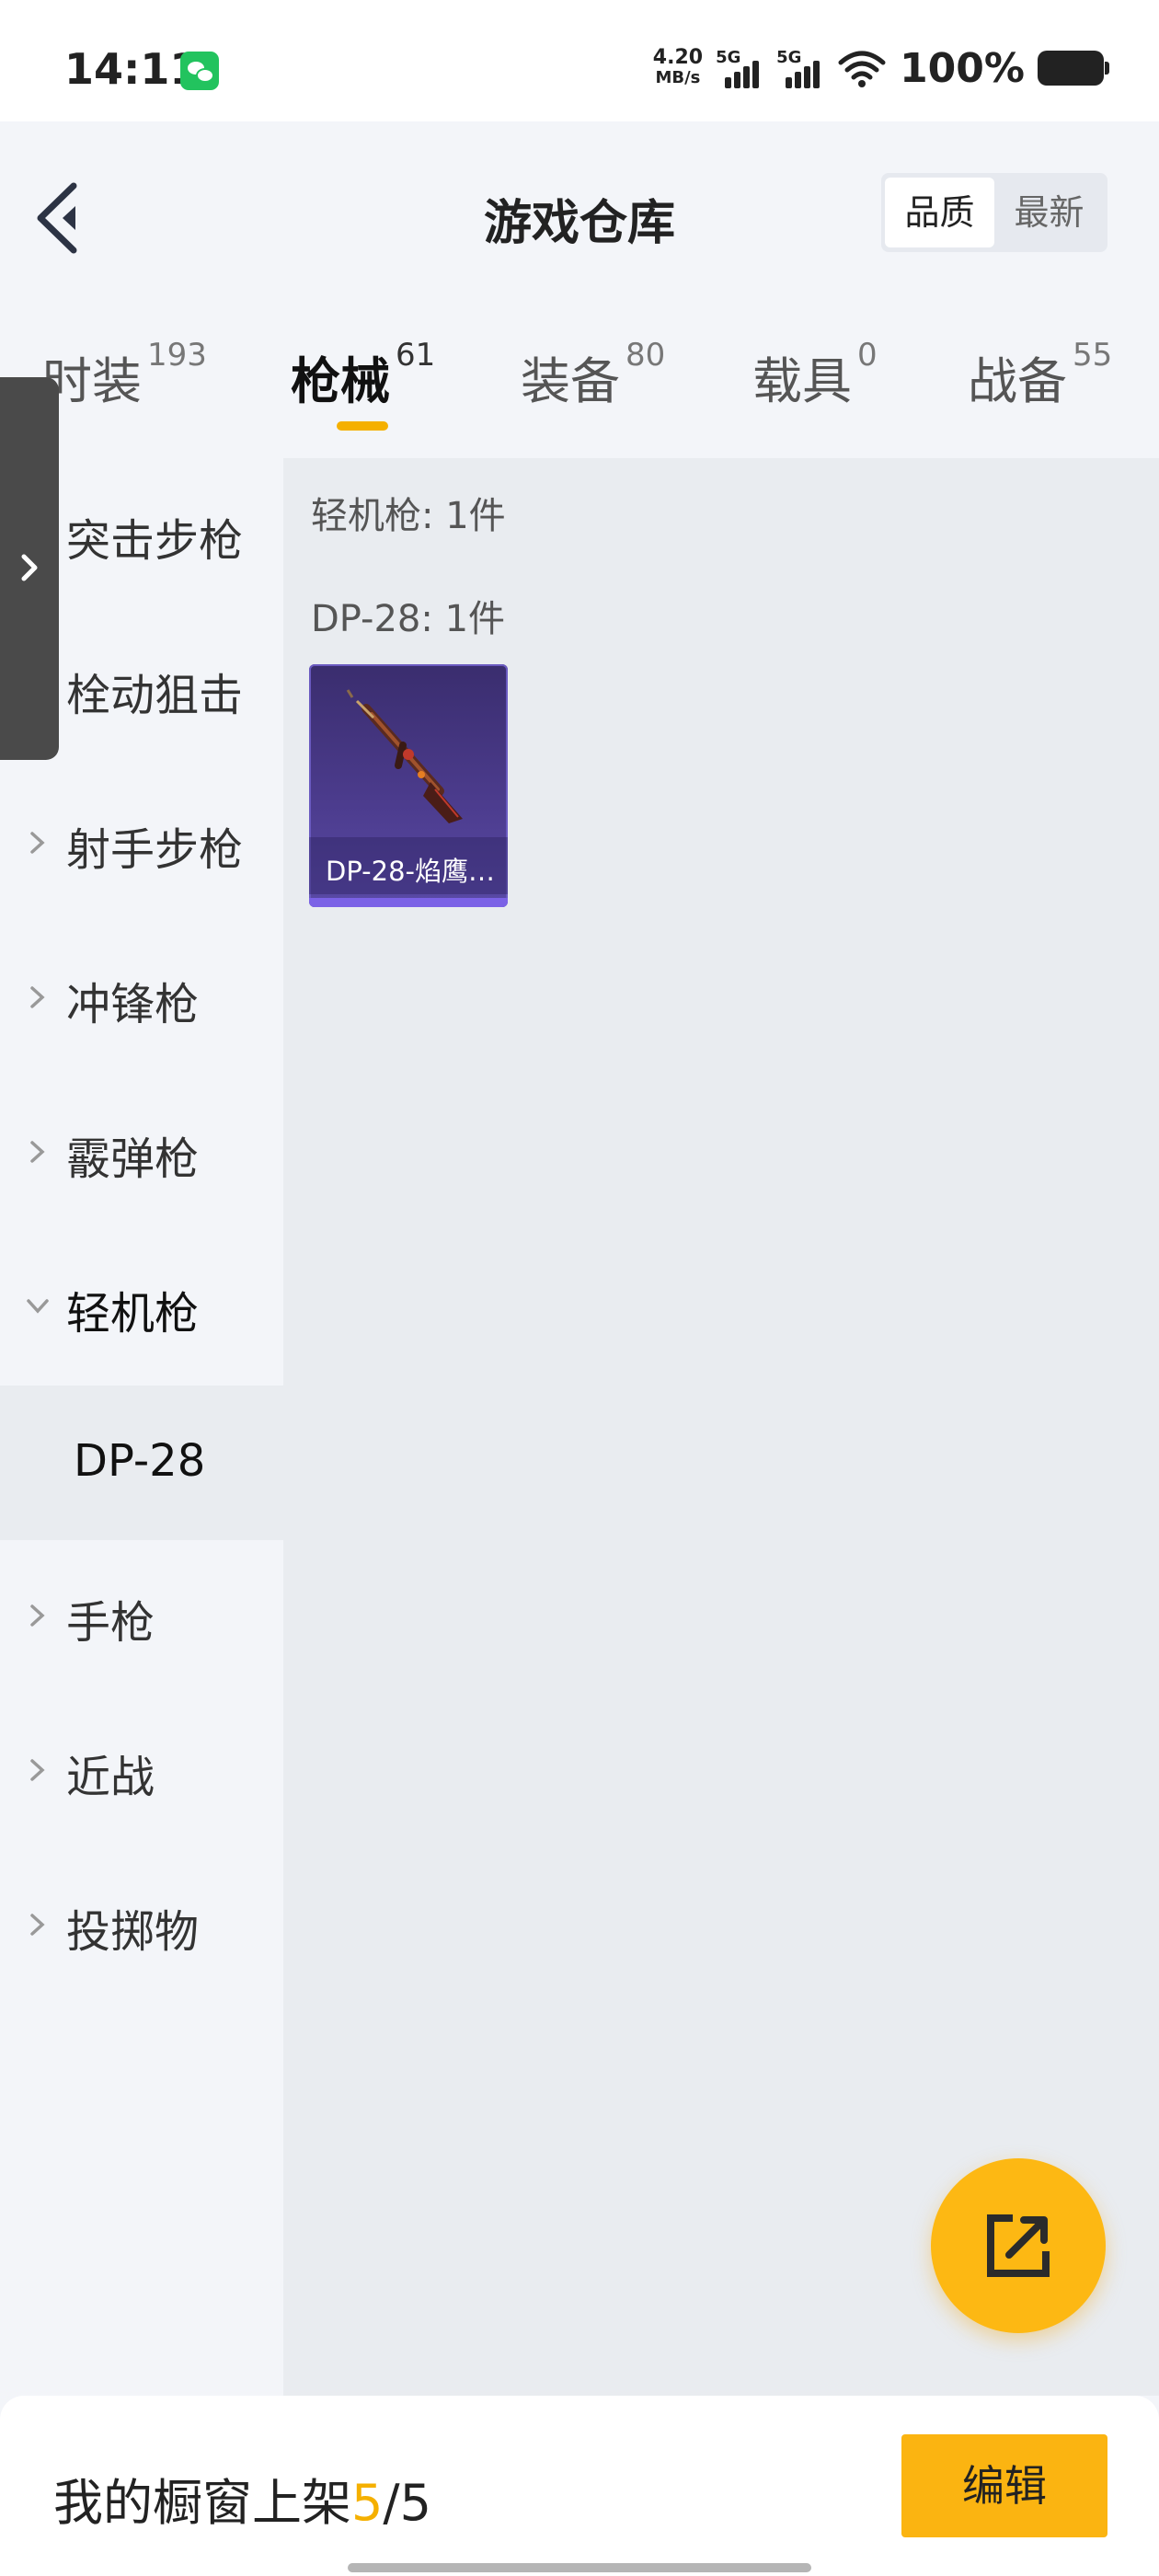 This screenshot has height=2576, width=1159. What do you see at coordinates (367, 2503) in the screenshot?
I see `showcase-current: 5` at bounding box center [367, 2503].